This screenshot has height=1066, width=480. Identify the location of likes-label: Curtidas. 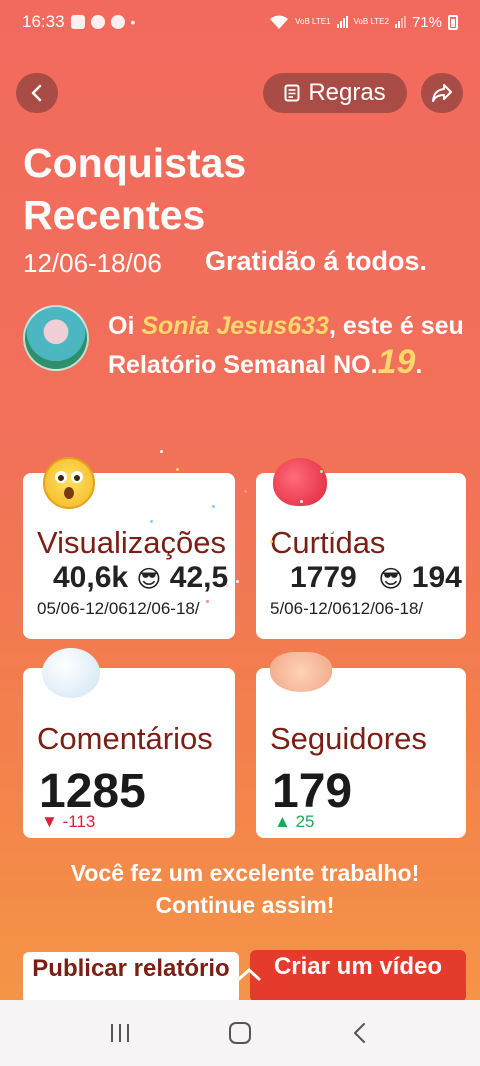
(328, 542).